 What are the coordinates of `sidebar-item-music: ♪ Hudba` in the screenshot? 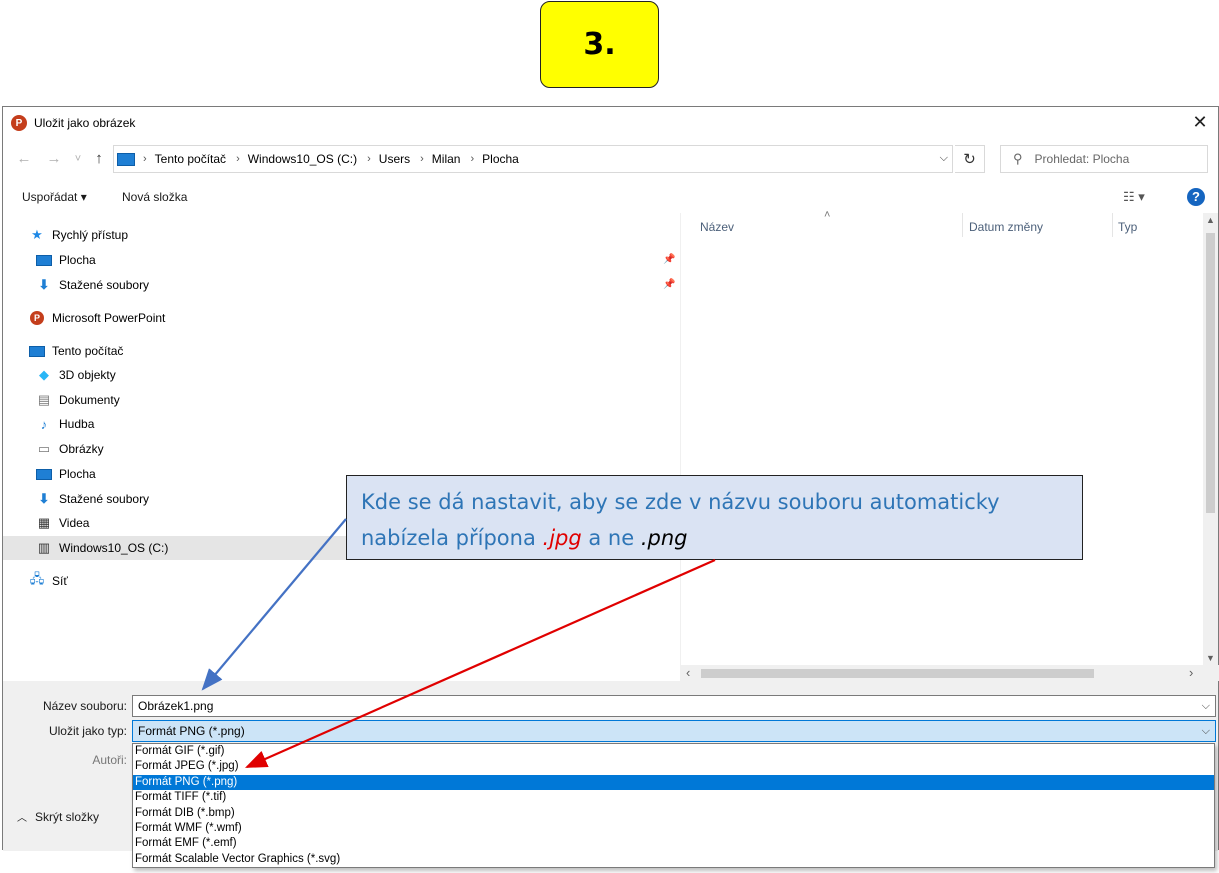 It's located at (65, 424).